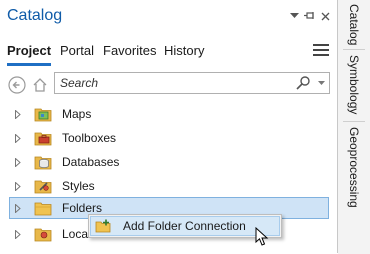  What do you see at coordinates (170, 83) in the screenshot?
I see `search-input` at bounding box center [170, 83].